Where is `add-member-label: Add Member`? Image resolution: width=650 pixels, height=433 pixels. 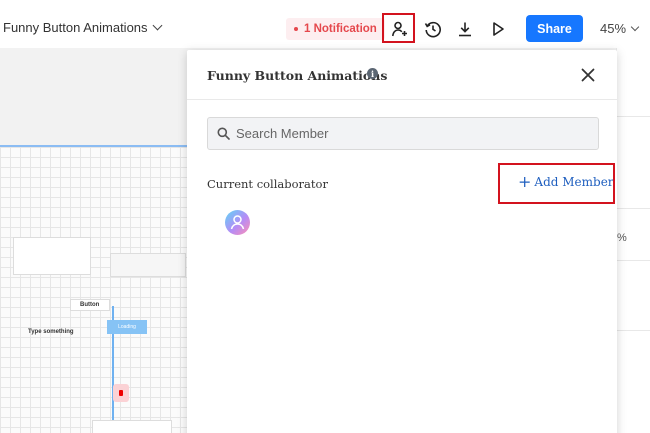
add-member-label: Add Member is located at coordinates (574, 182).